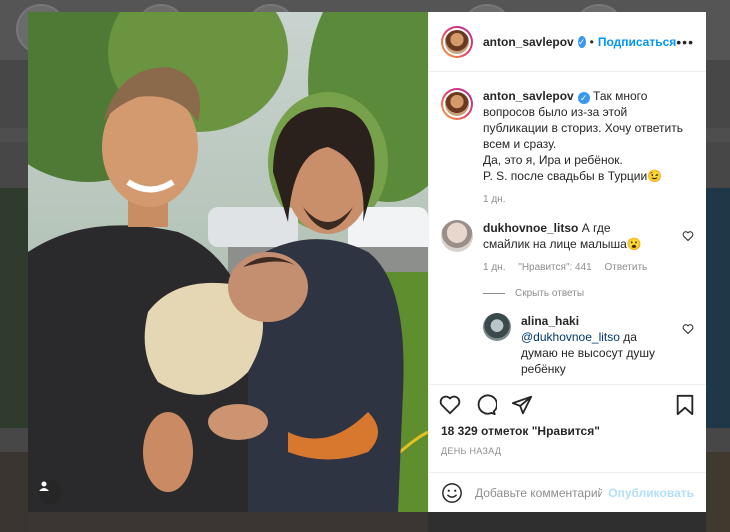  Describe the element at coordinates (543, 369) in the screenshot. I see `reply-text: ребёнку` at that location.